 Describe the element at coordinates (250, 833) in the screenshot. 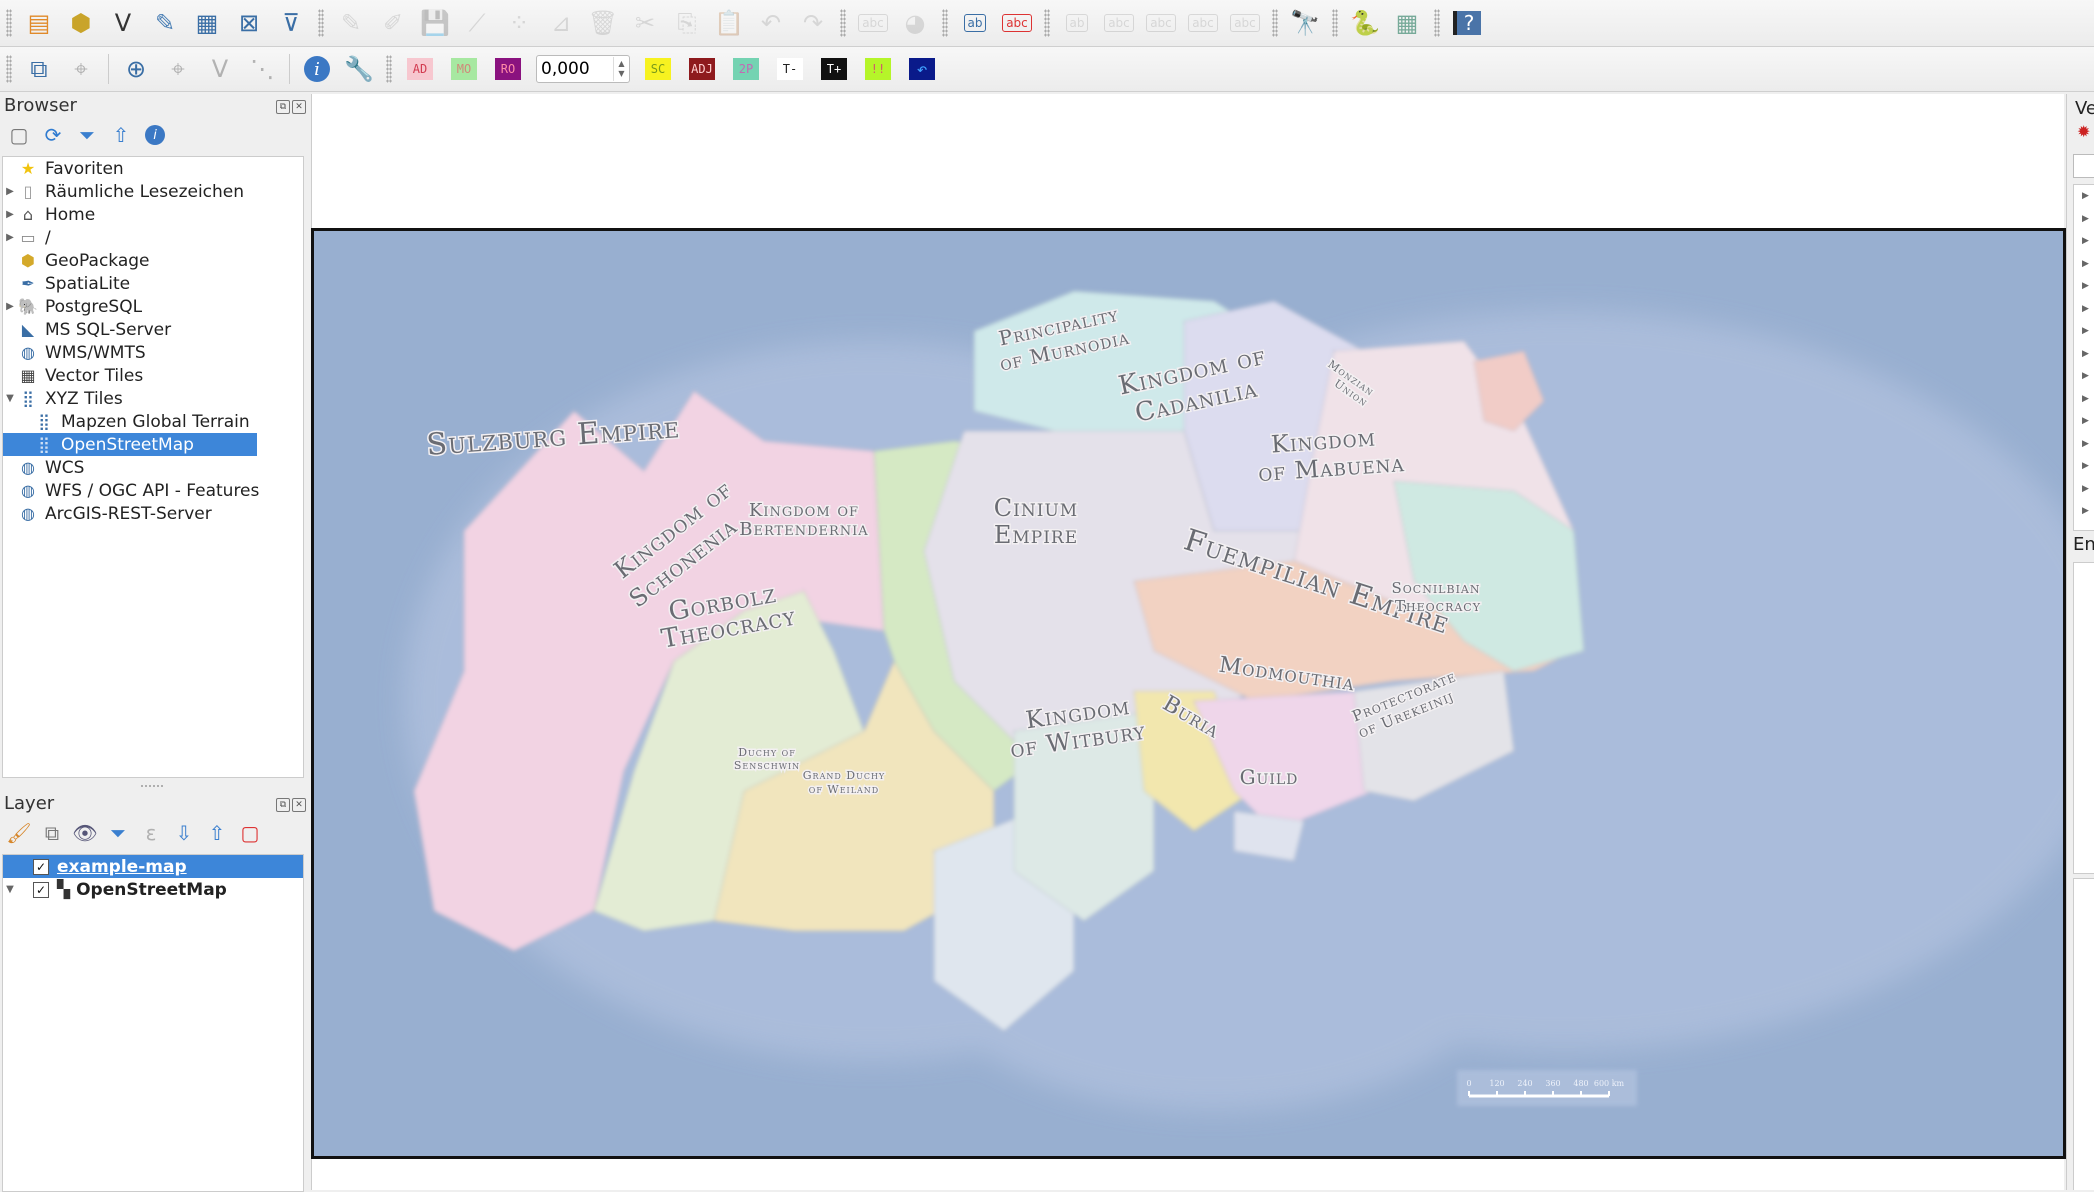

I see `remove-layer-button: ▢` at that location.